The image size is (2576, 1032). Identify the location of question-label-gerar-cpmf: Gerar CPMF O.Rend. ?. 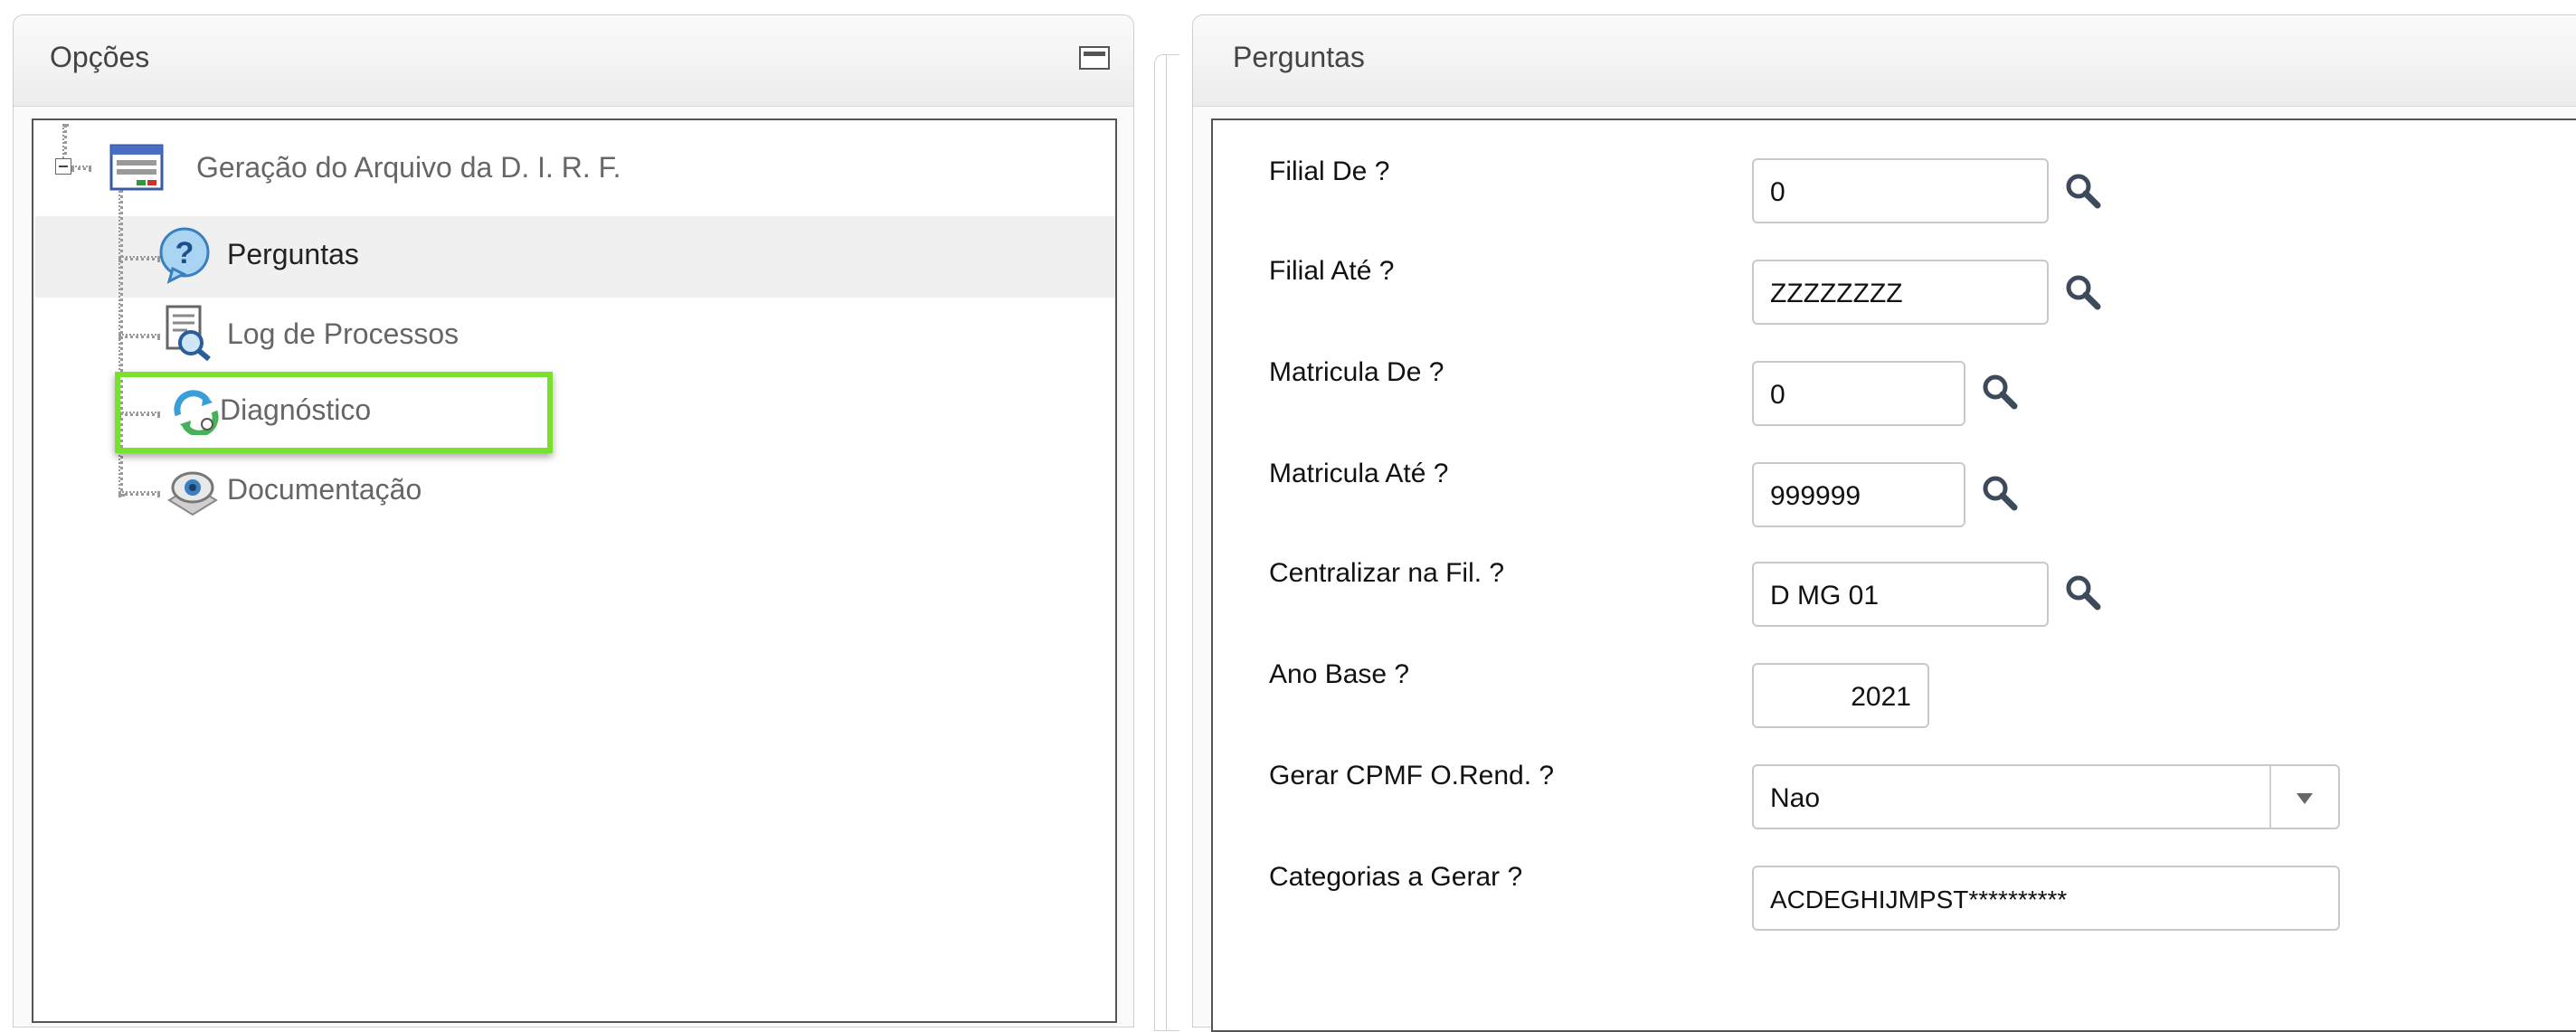
(1412, 776).